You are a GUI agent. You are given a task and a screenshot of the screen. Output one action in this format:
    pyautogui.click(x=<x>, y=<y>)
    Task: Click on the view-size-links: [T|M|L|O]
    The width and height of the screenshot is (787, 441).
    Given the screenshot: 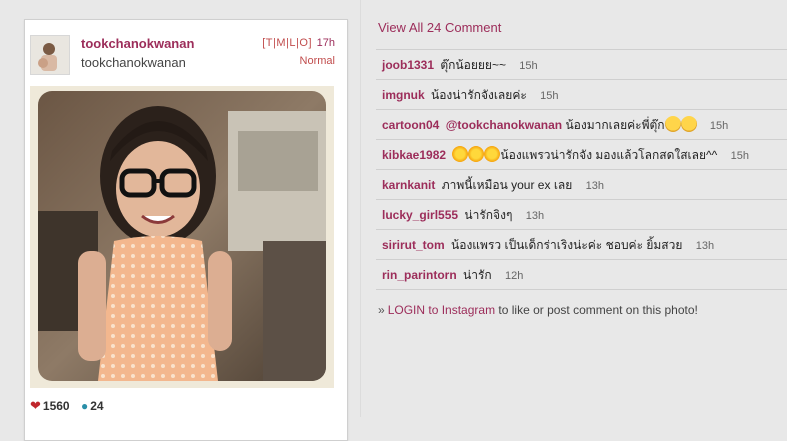 What is the action you would take?
    pyautogui.click(x=287, y=43)
    